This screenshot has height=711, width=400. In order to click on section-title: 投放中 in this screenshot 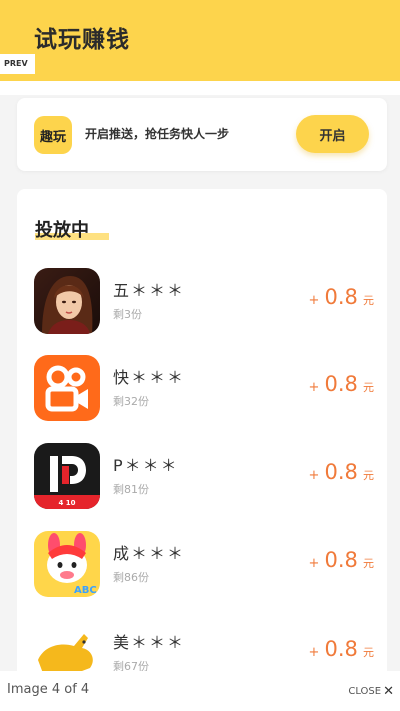, I will do `click(62, 230)`.